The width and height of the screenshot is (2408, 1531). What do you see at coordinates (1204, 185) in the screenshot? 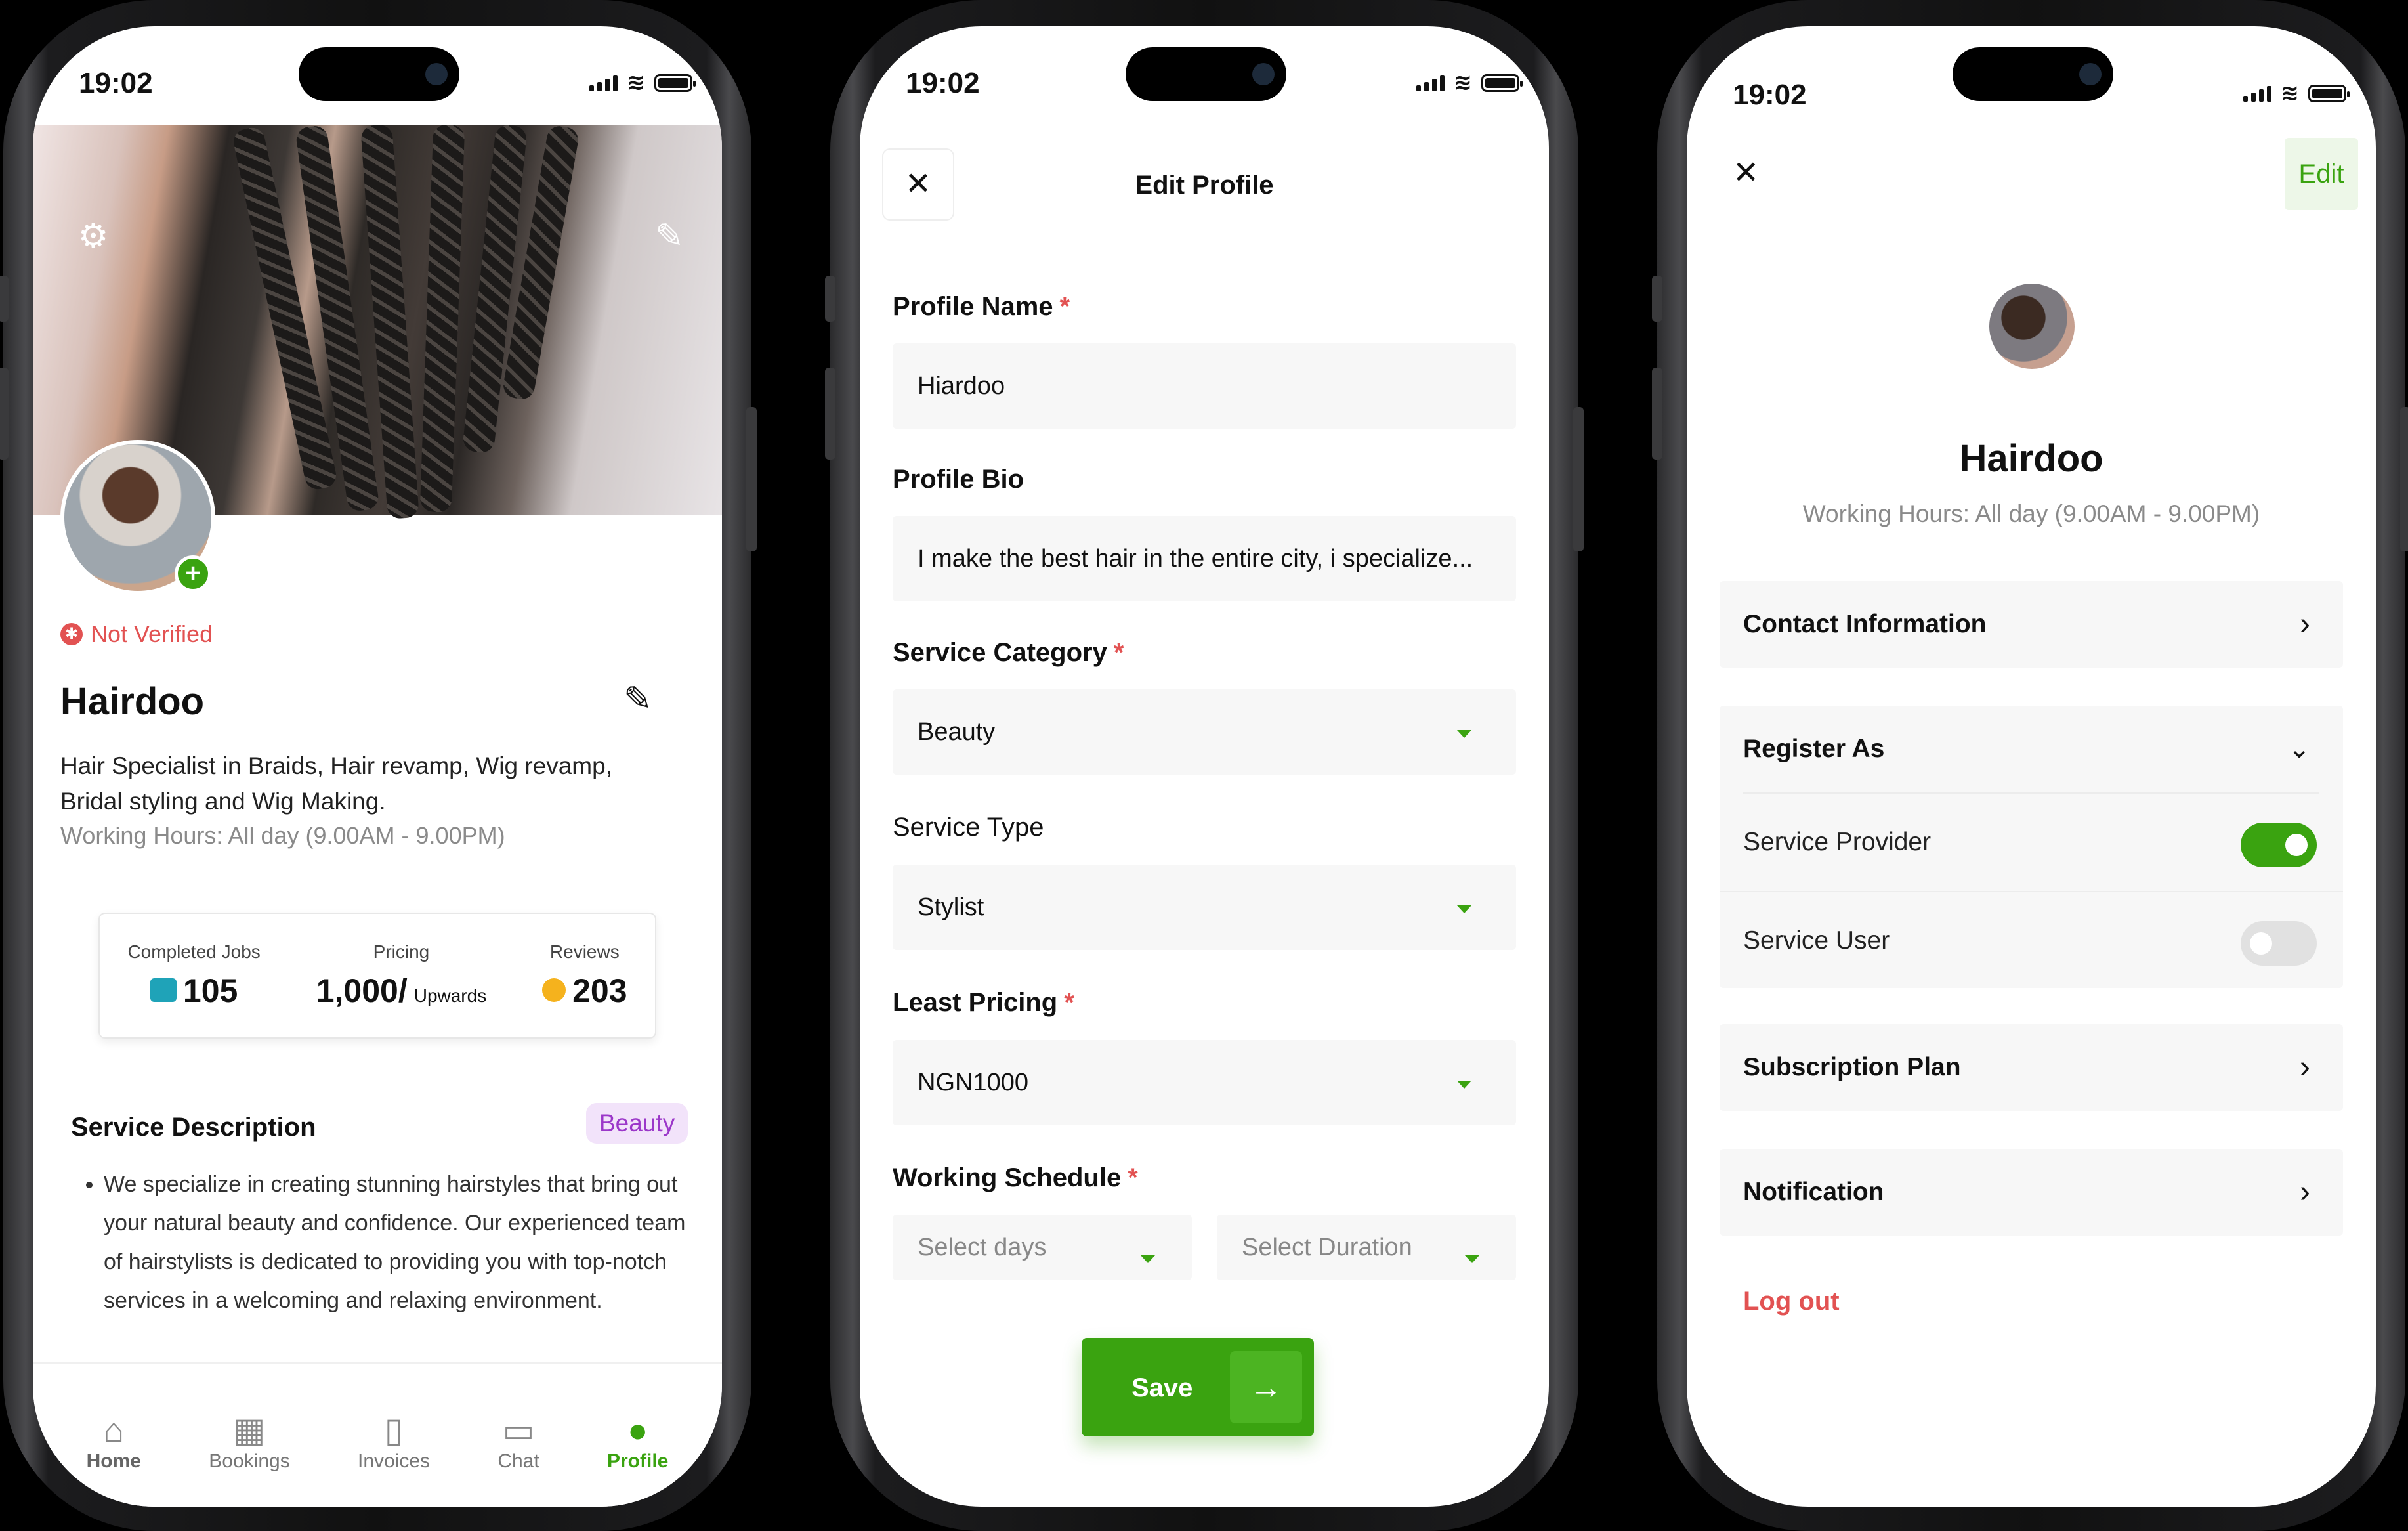
I see `page-title: Edit Profile` at bounding box center [1204, 185].